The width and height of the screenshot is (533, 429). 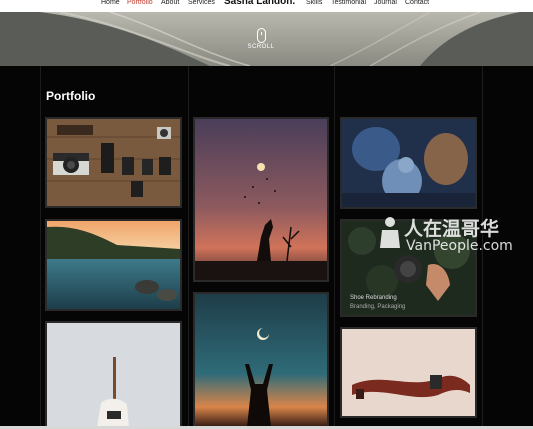 I want to click on project-title: Shoe Rebranding, so click(x=373, y=298).